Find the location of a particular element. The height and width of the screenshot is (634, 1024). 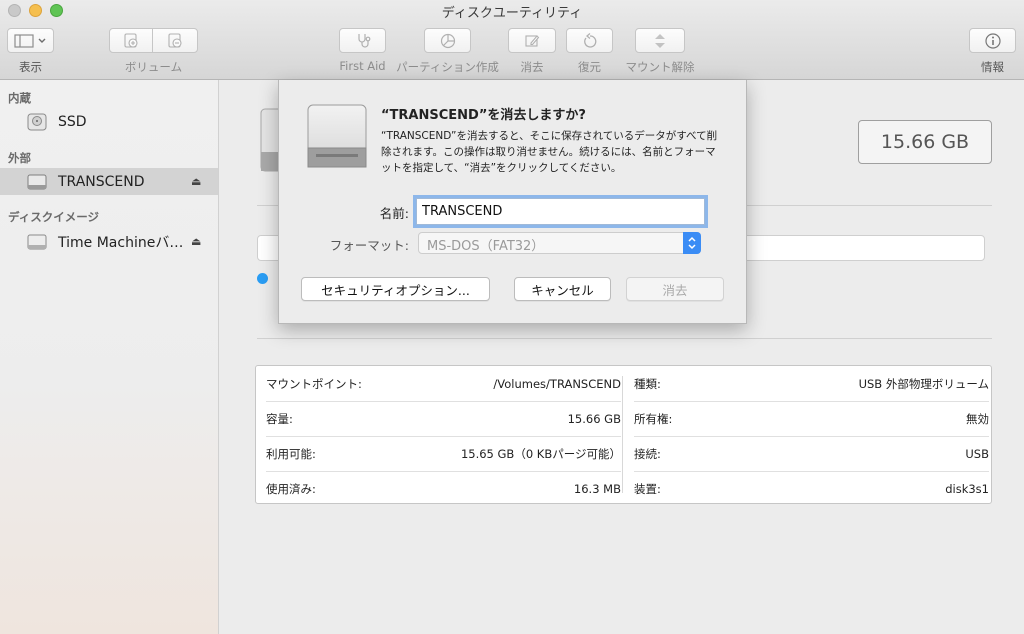

capacity-badge: 15.66 GB is located at coordinates (925, 142).